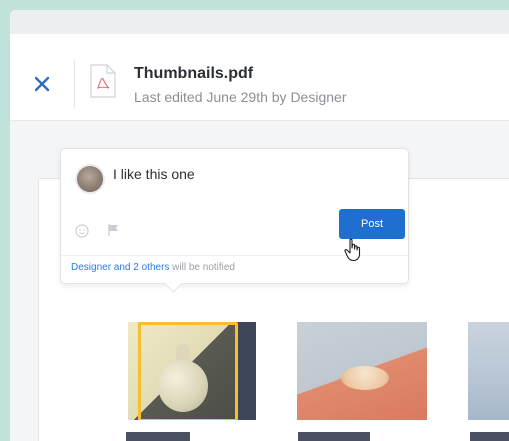 Image resolution: width=509 pixels, height=441 pixels. Describe the element at coordinates (120, 267) in the screenshot. I see `notify-recipients-link: Designer and 2 others` at that location.